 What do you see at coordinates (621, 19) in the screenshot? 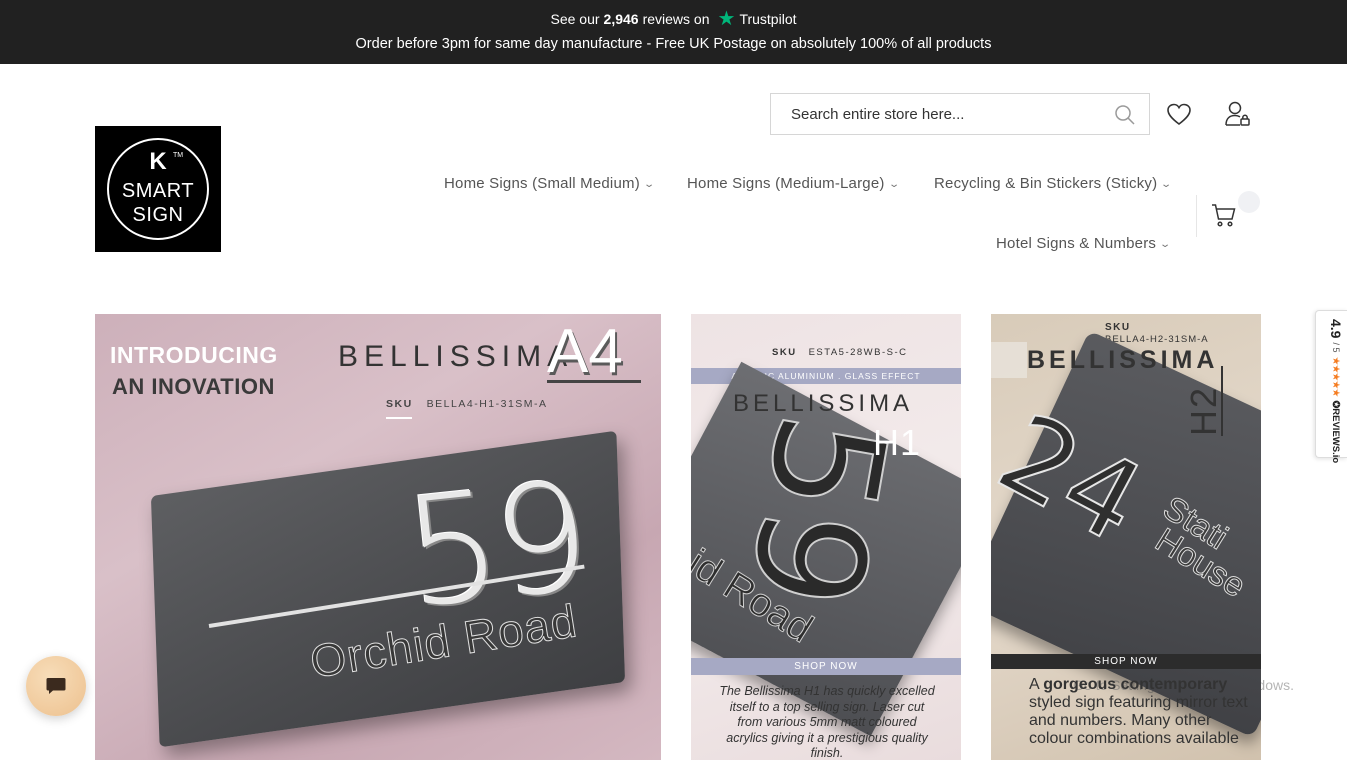
I see `reviews-count: 2,946` at bounding box center [621, 19].